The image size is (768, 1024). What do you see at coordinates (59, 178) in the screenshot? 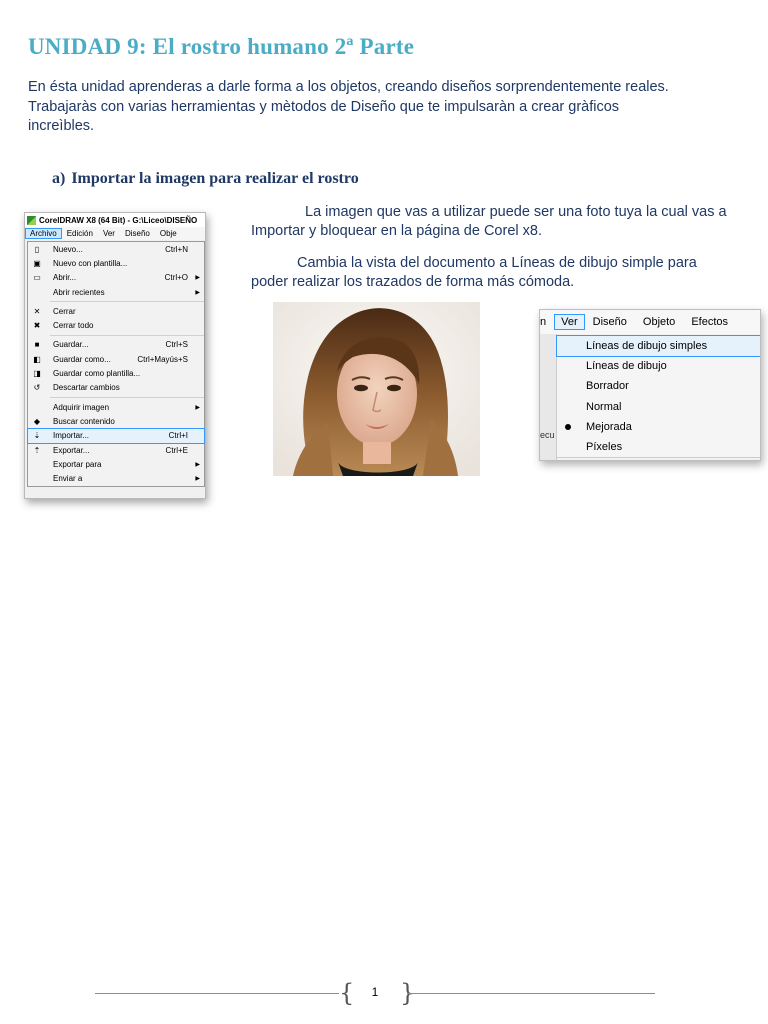
I see `section-letter: a)` at bounding box center [59, 178].